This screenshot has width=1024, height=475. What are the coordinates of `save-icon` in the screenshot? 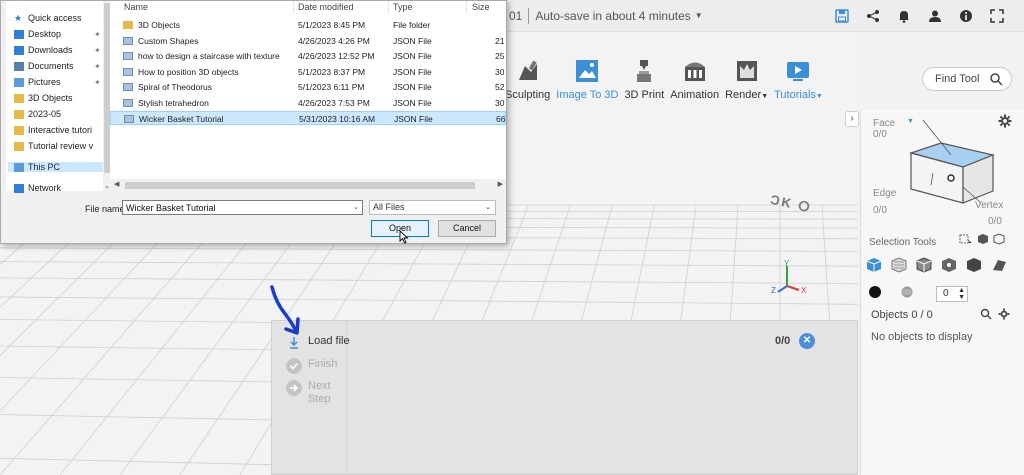 It's located at (842, 16).